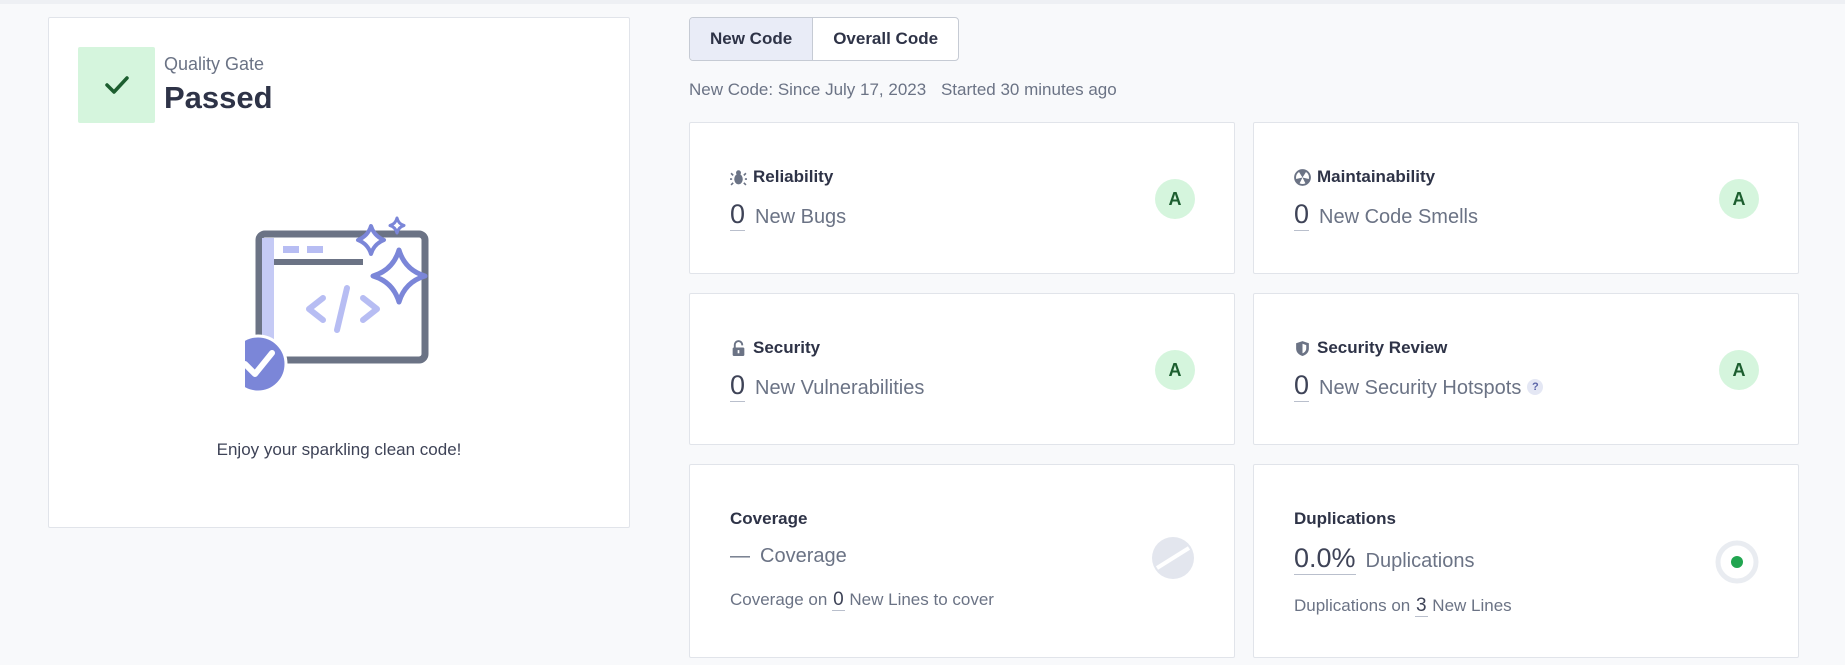 This screenshot has height=665, width=1845. I want to click on reliability-rating-badge: A, so click(1175, 199).